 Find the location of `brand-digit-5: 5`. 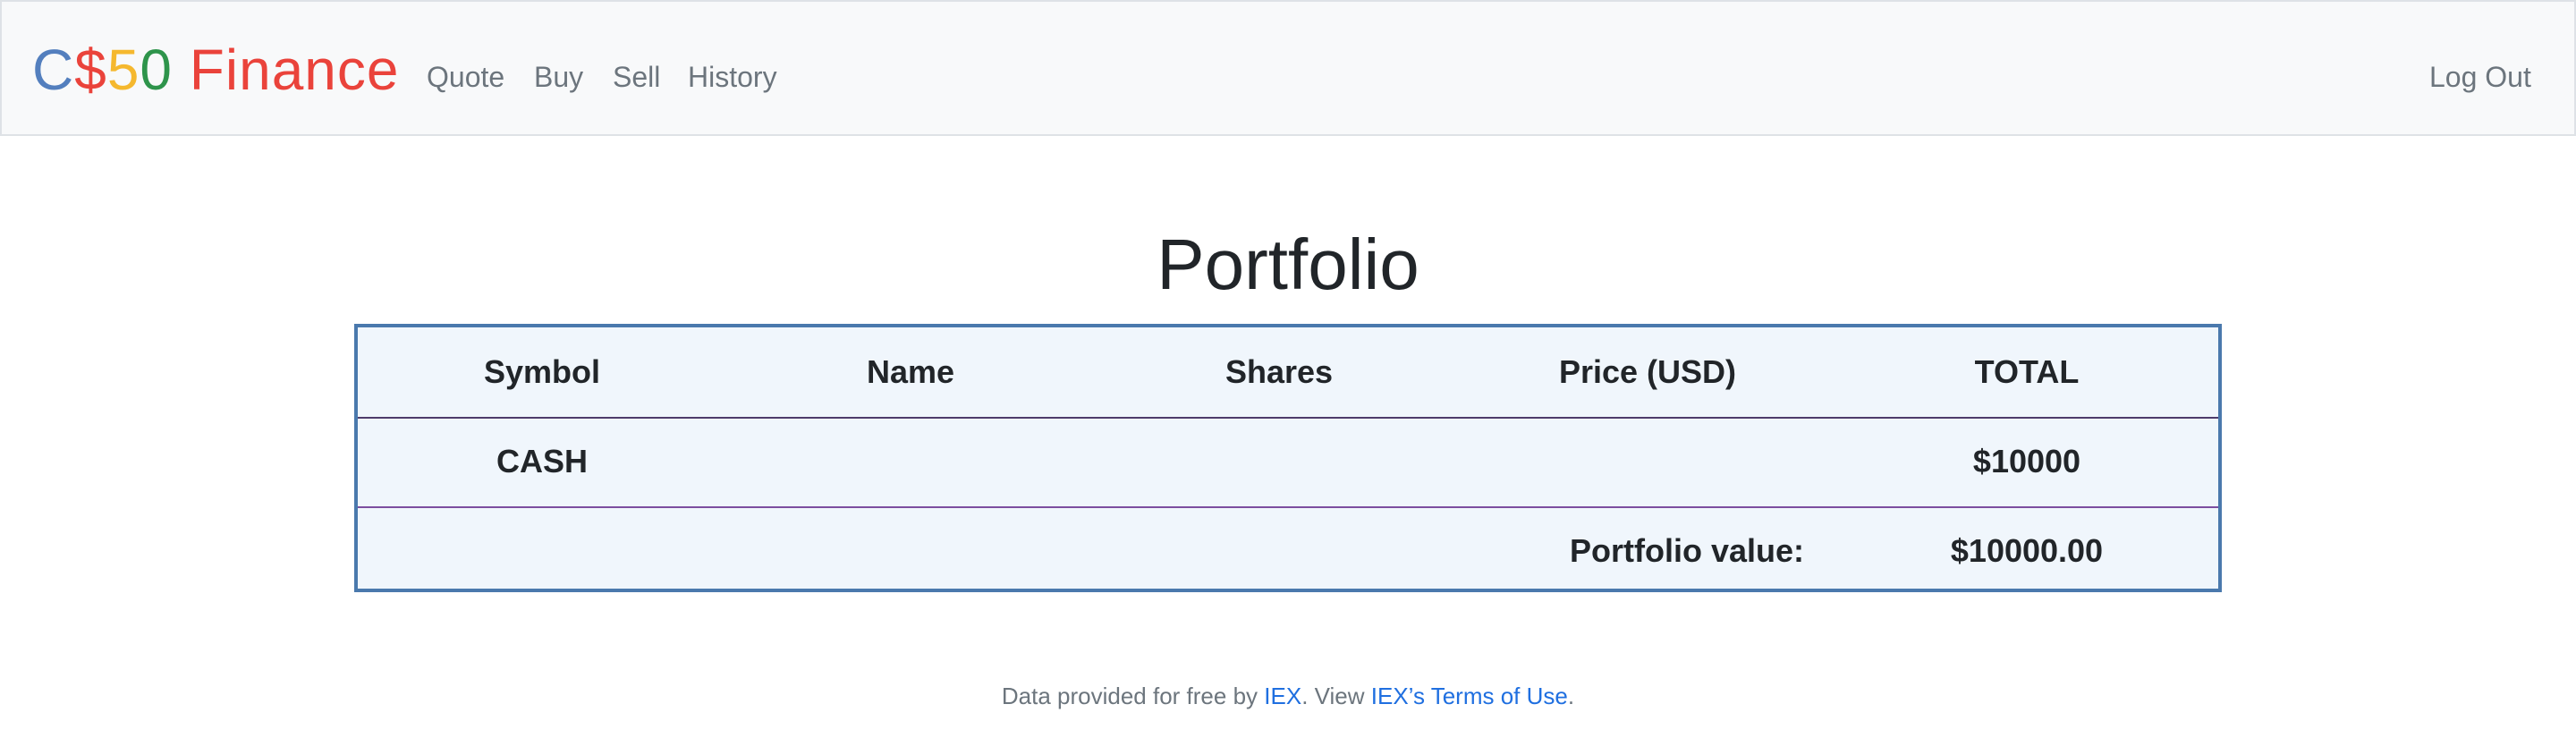

brand-digit-5: 5 is located at coordinates (123, 70).